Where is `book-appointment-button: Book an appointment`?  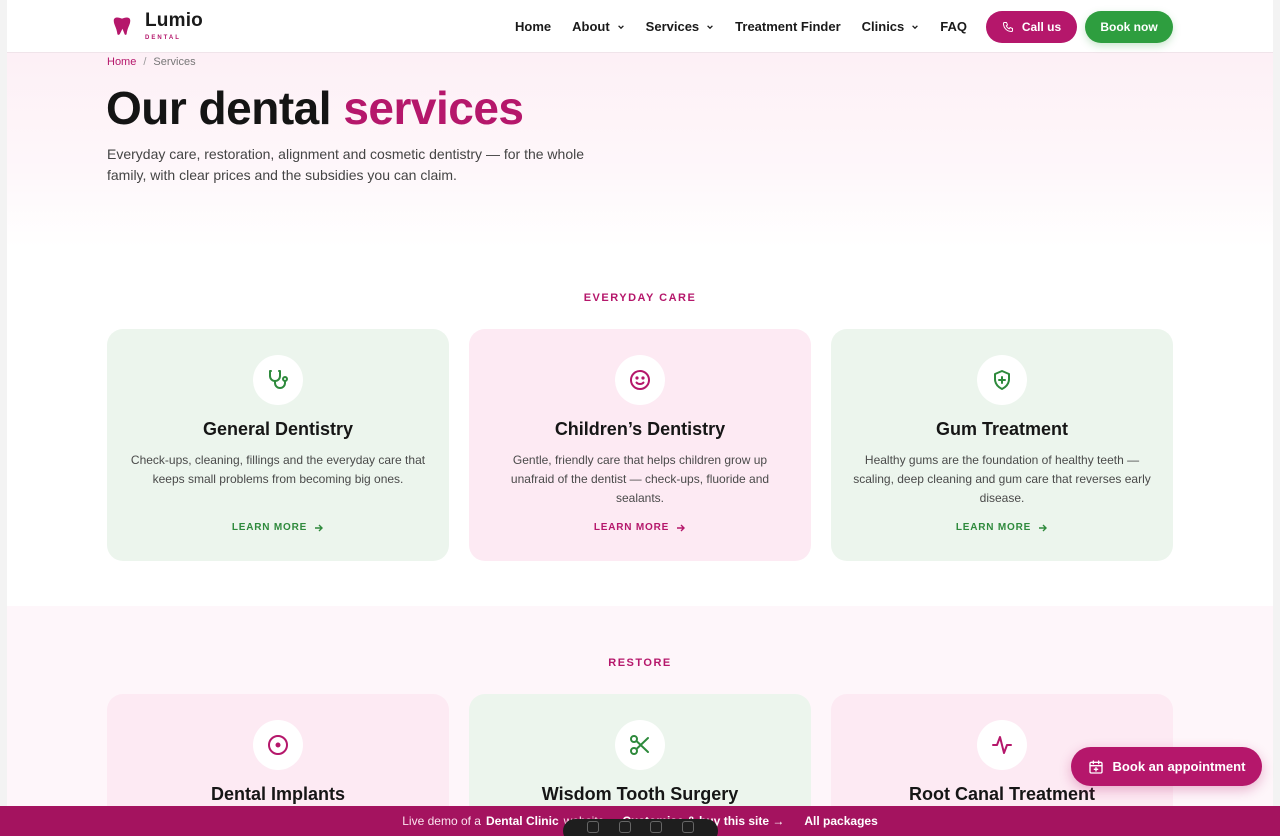 book-appointment-button: Book an appointment is located at coordinates (1166, 766).